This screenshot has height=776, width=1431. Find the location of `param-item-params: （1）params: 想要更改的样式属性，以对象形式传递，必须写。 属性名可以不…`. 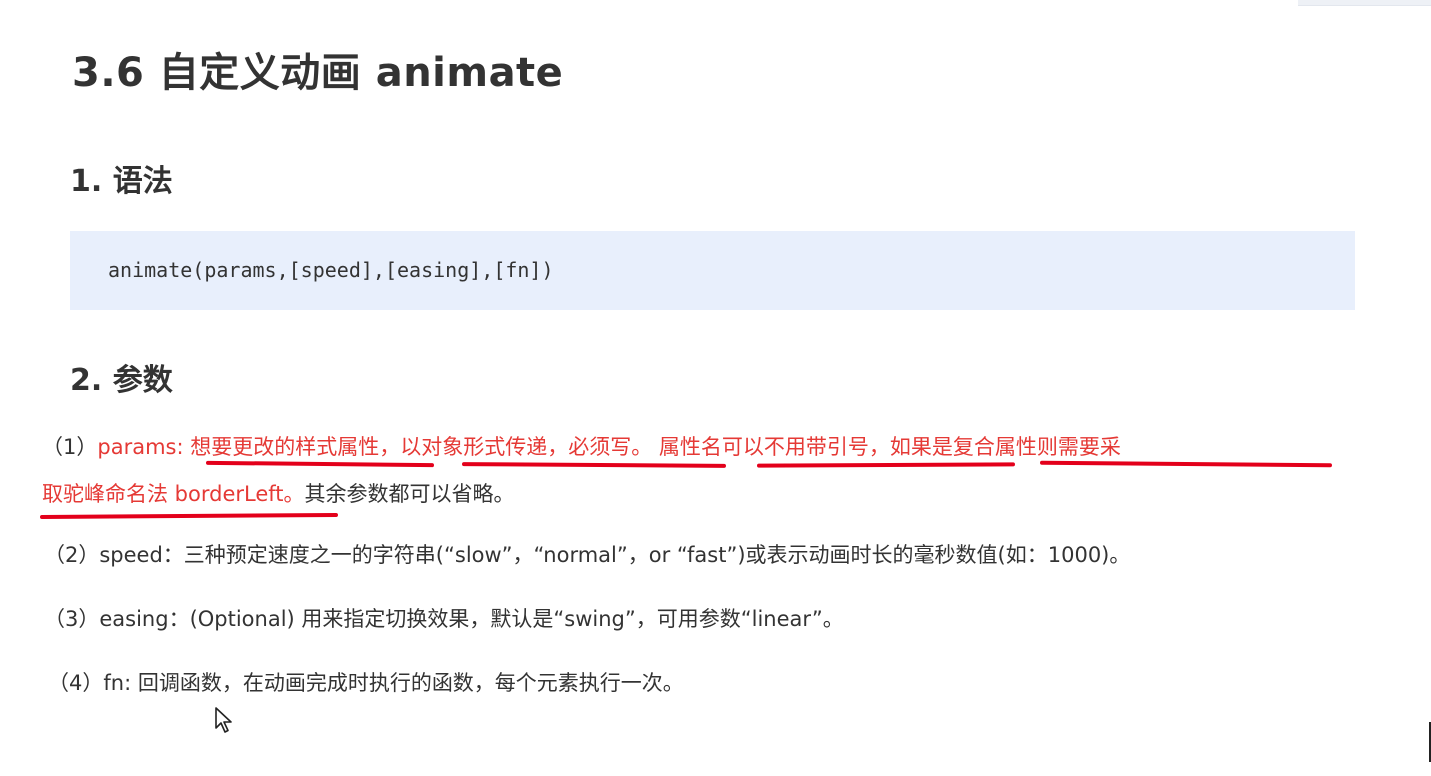

param-item-params: （1）params: 想要更改的样式属性，以对象形式传递，必须写。 属性名可以不… is located at coordinates (581, 447).